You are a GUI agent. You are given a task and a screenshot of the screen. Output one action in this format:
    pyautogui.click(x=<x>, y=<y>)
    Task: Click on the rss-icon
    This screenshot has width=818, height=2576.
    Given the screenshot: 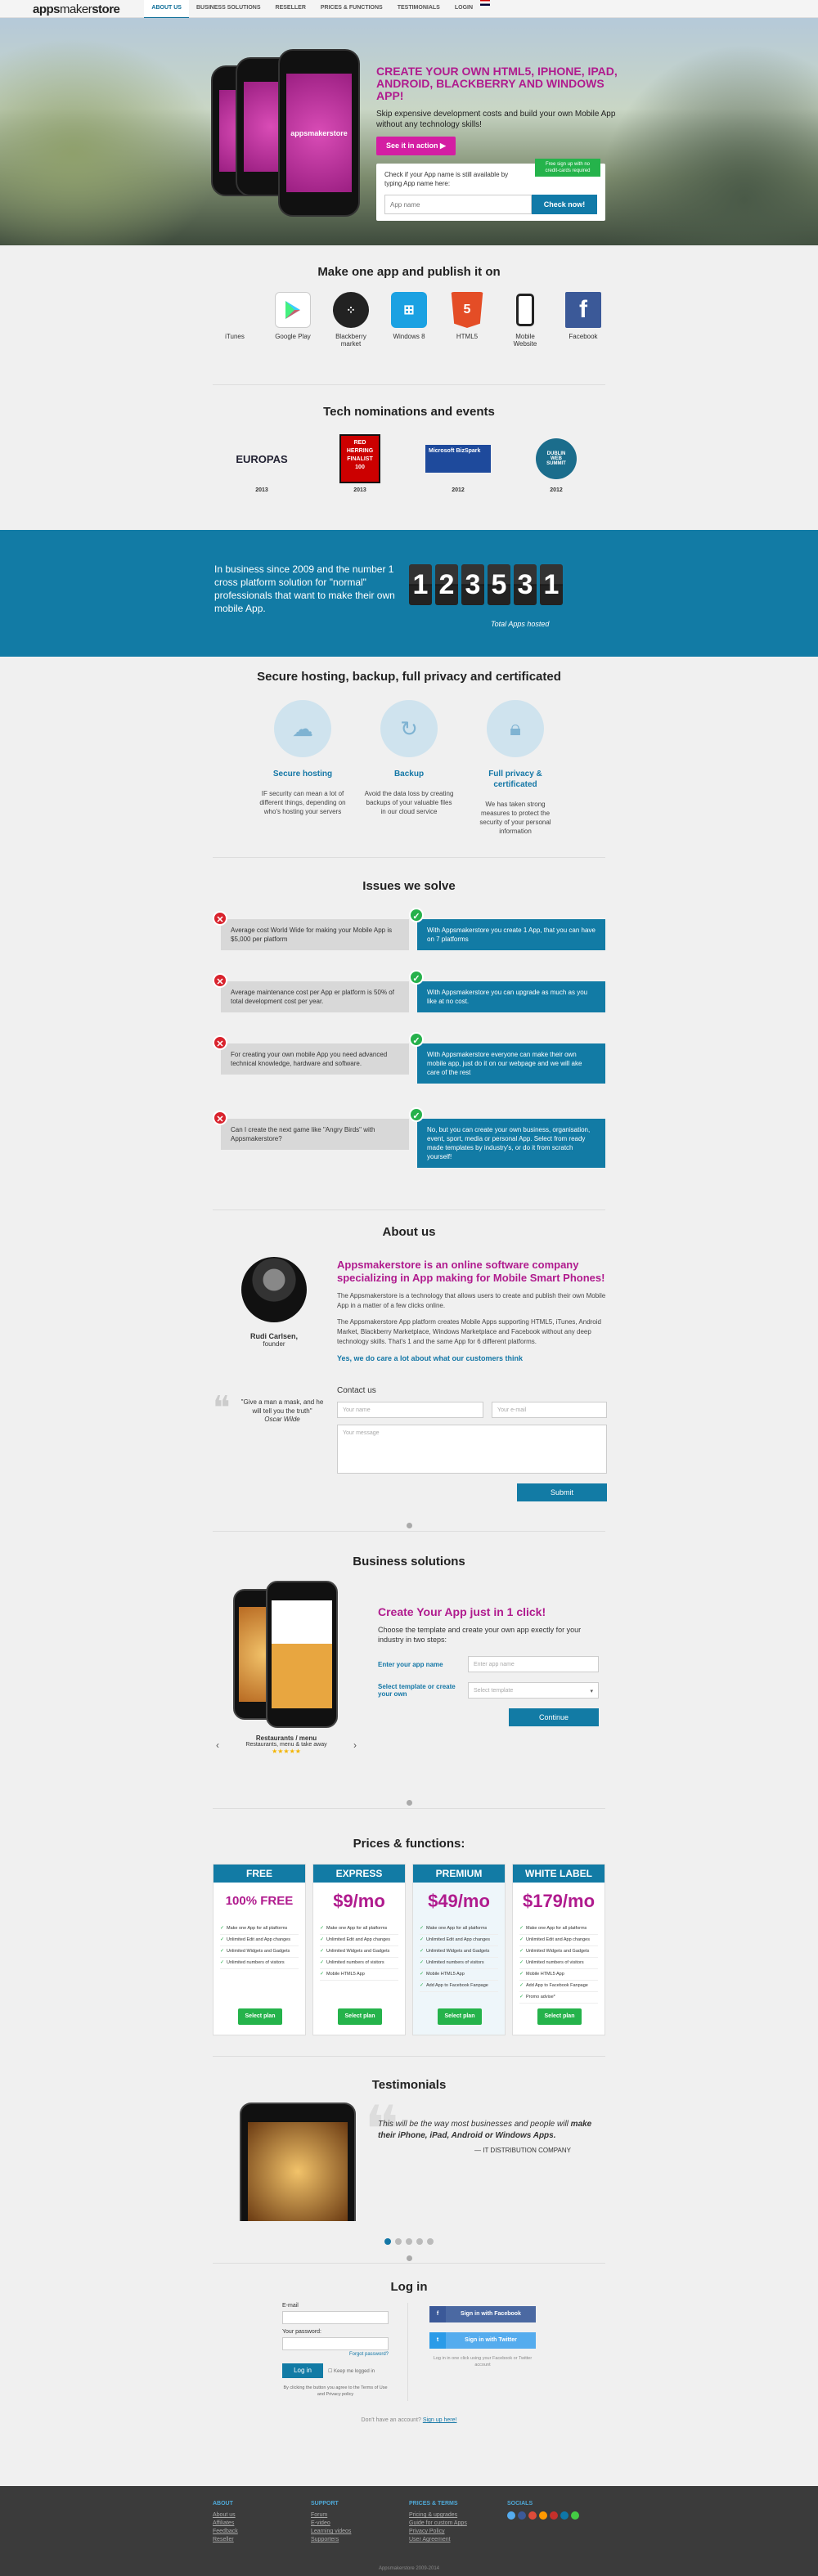 What is the action you would take?
    pyautogui.click(x=543, y=2515)
    